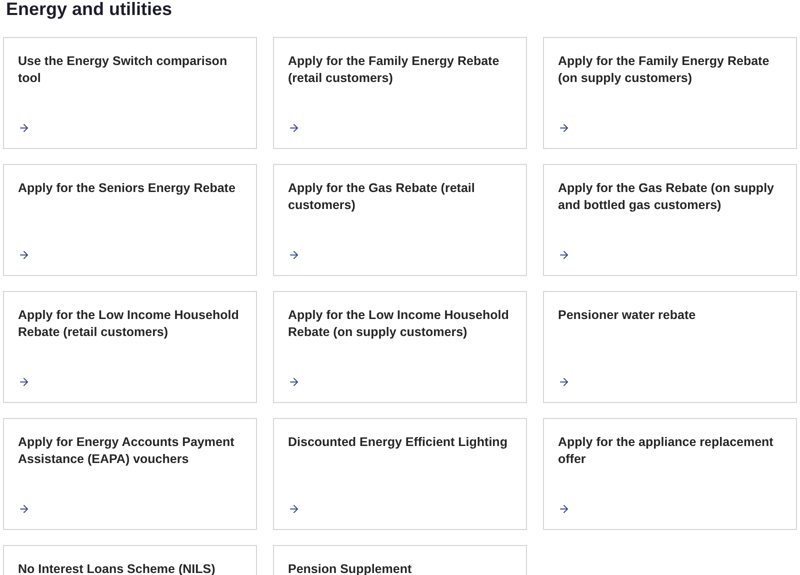  What do you see at coordinates (400, 347) in the screenshot?
I see `service-link-card: Apply for the Low Income Household Rebate (on supply customers)` at bounding box center [400, 347].